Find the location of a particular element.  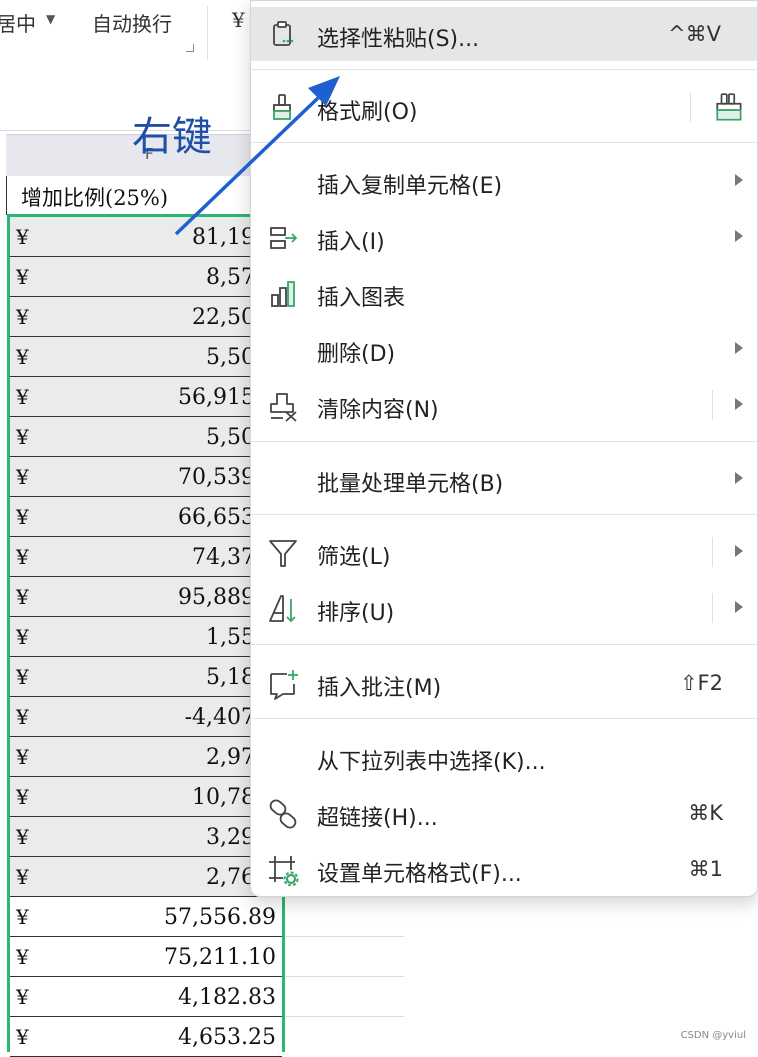

currency-button: ¥ is located at coordinates (238, 20).